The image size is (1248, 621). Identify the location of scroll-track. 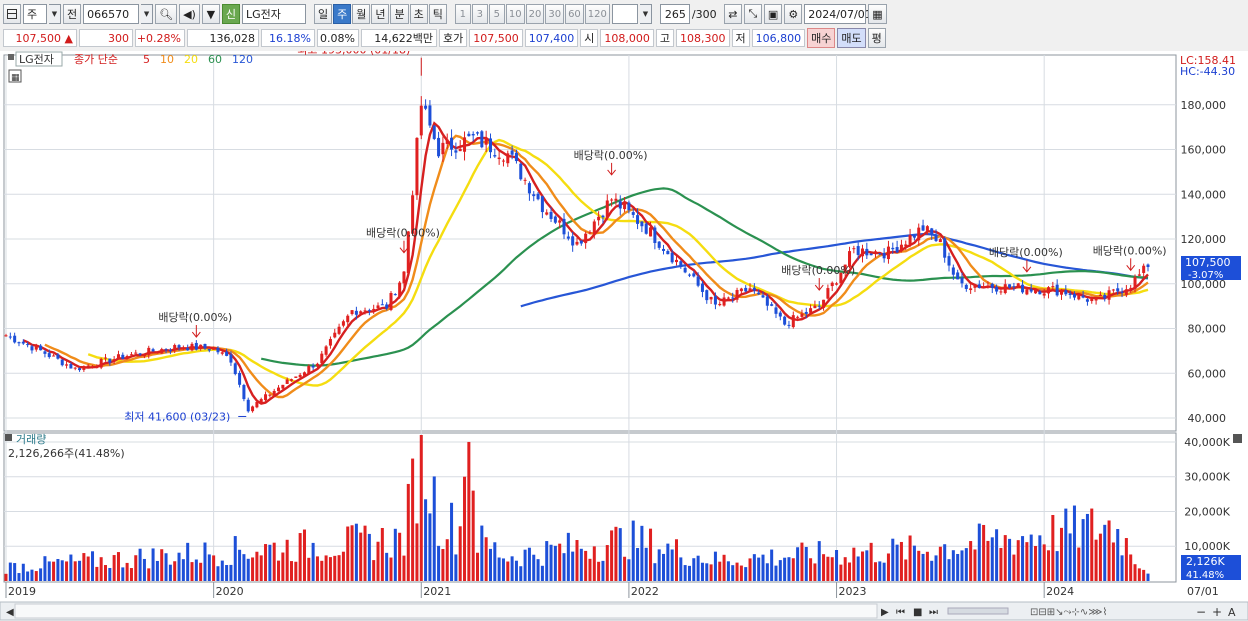
(446, 611).